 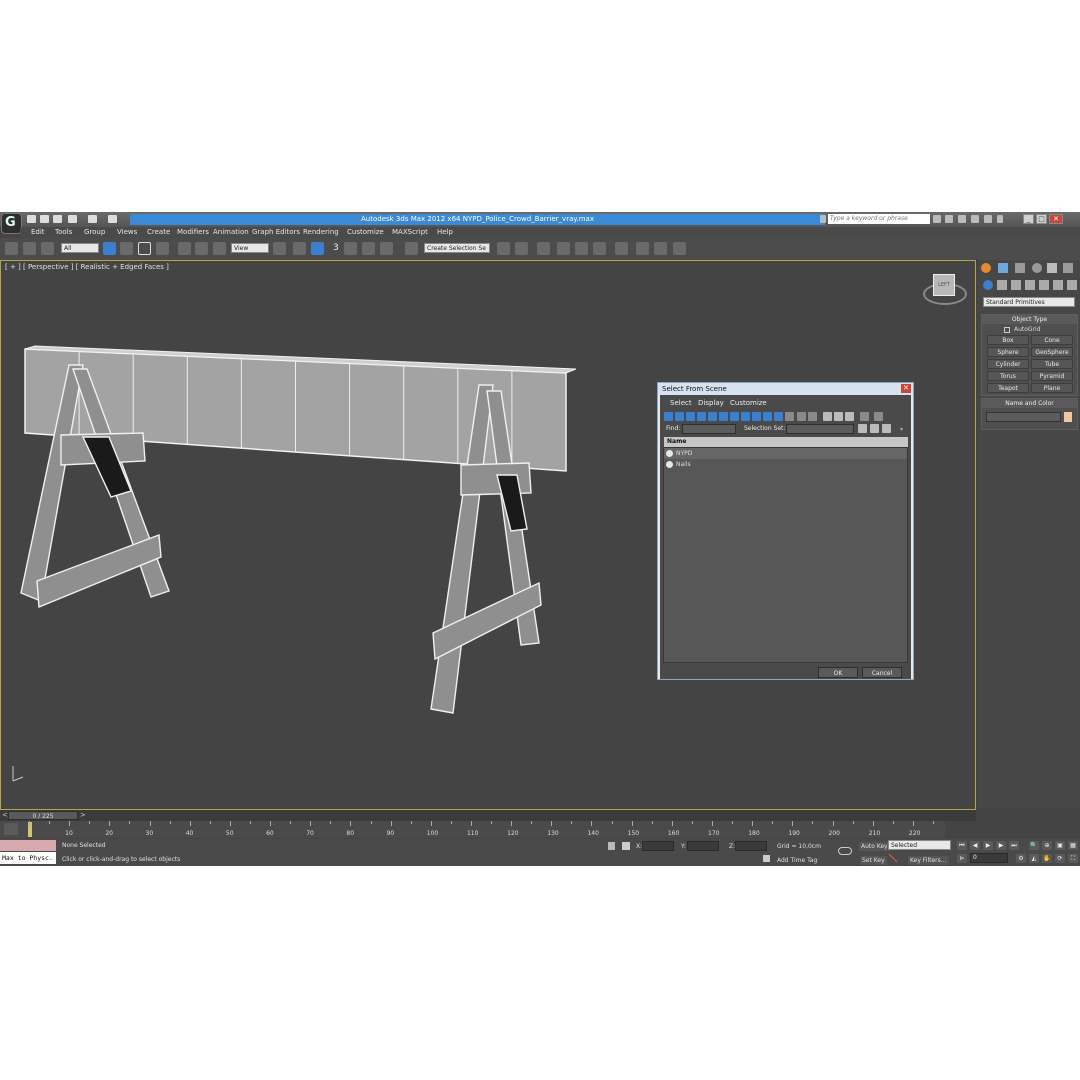 What do you see at coordinates (827, 416) in the screenshot?
I see `select-all-icon` at bounding box center [827, 416].